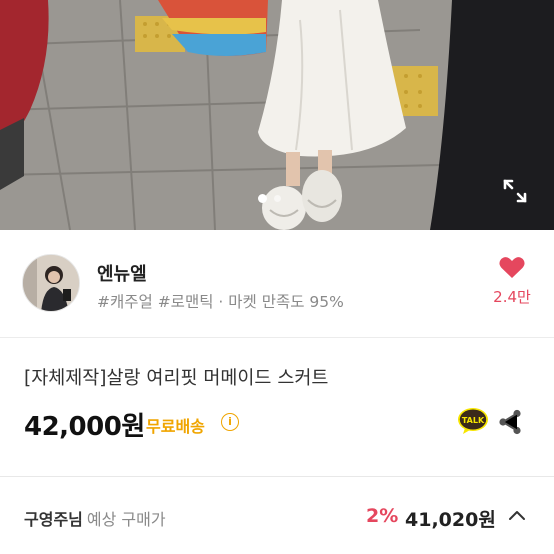 The height and width of the screenshot is (554, 554). I want to click on product-price: 42,000원, so click(84, 427).